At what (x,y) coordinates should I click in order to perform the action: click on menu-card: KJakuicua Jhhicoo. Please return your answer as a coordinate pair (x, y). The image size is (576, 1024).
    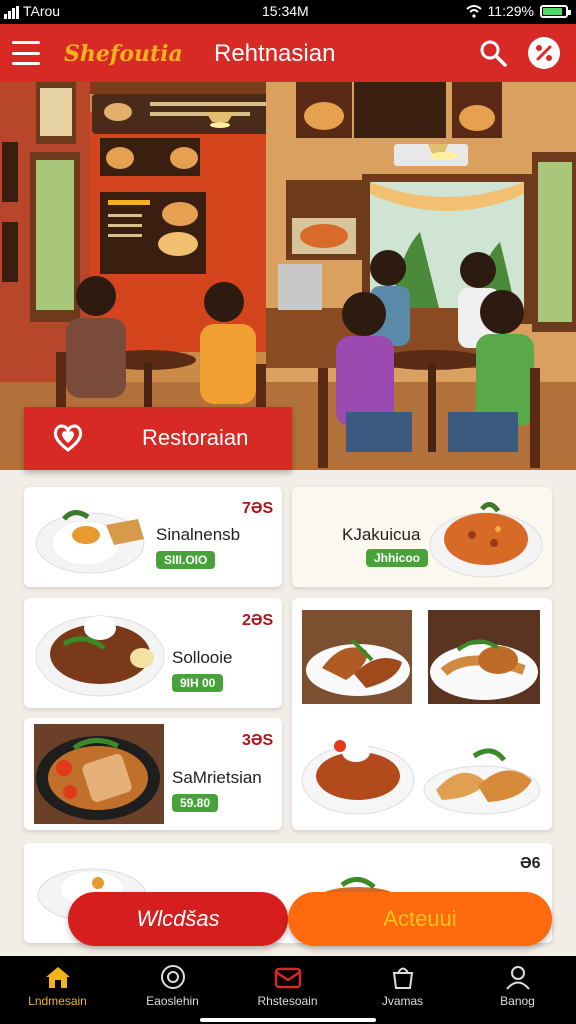
    Looking at the image, I should click on (422, 537).